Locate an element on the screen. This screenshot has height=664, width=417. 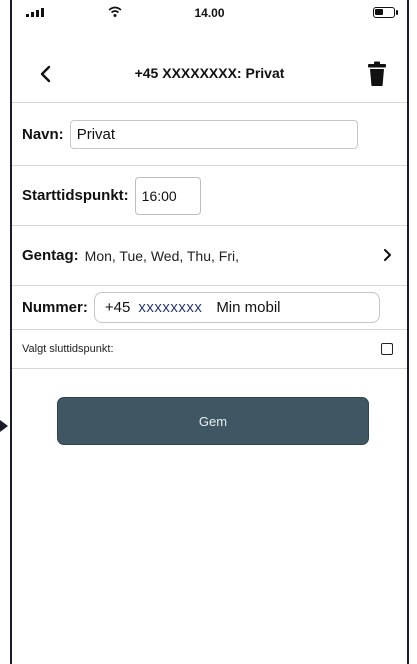
nav-bar: +45 XXXXXXXX: Privat is located at coordinates (209, 74).